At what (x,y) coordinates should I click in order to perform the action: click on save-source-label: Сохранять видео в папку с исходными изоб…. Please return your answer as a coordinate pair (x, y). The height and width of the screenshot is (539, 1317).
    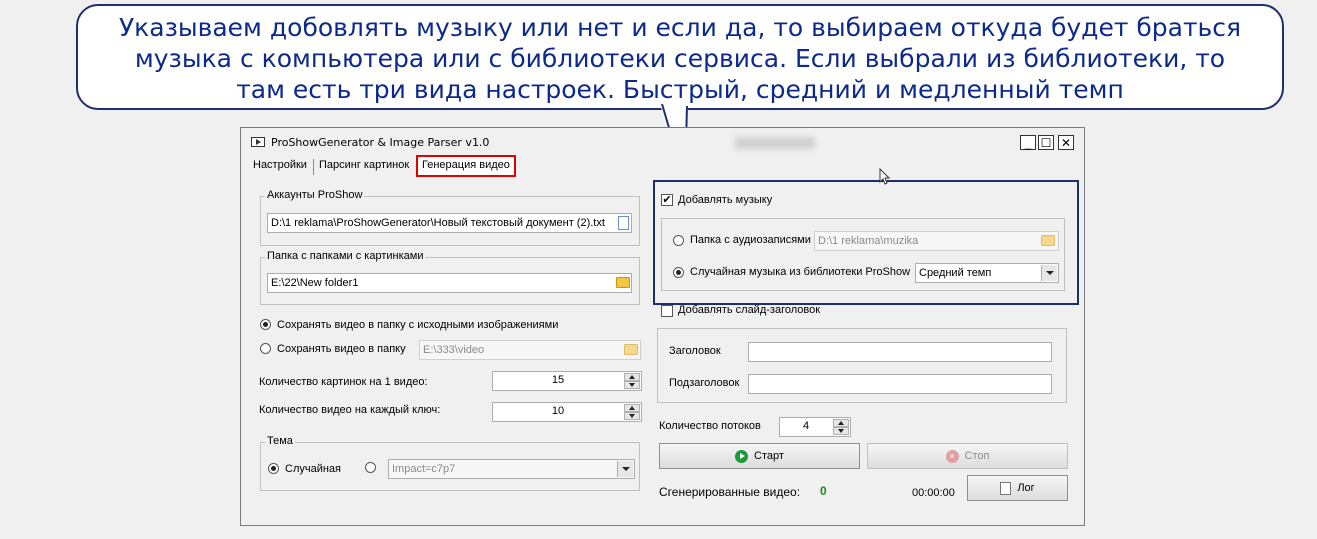
    Looking at the image, I should click on (418, 325).